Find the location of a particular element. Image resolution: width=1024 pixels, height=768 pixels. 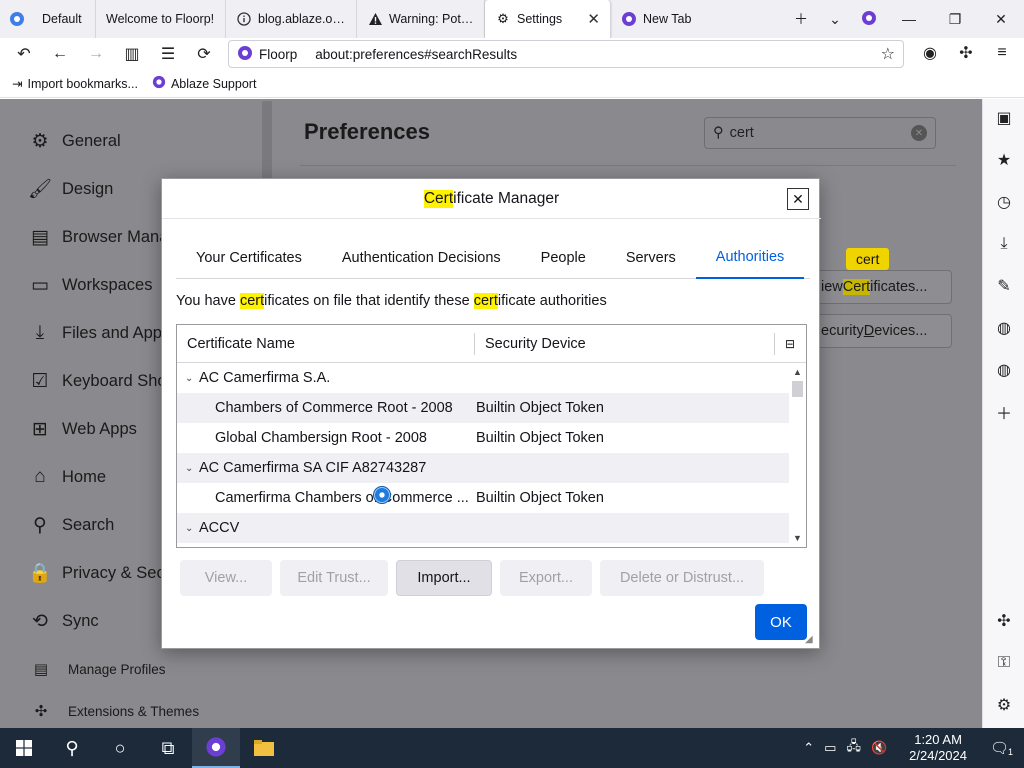

tree-tabs-icon: ☰ is located at coordinates (168, 54).